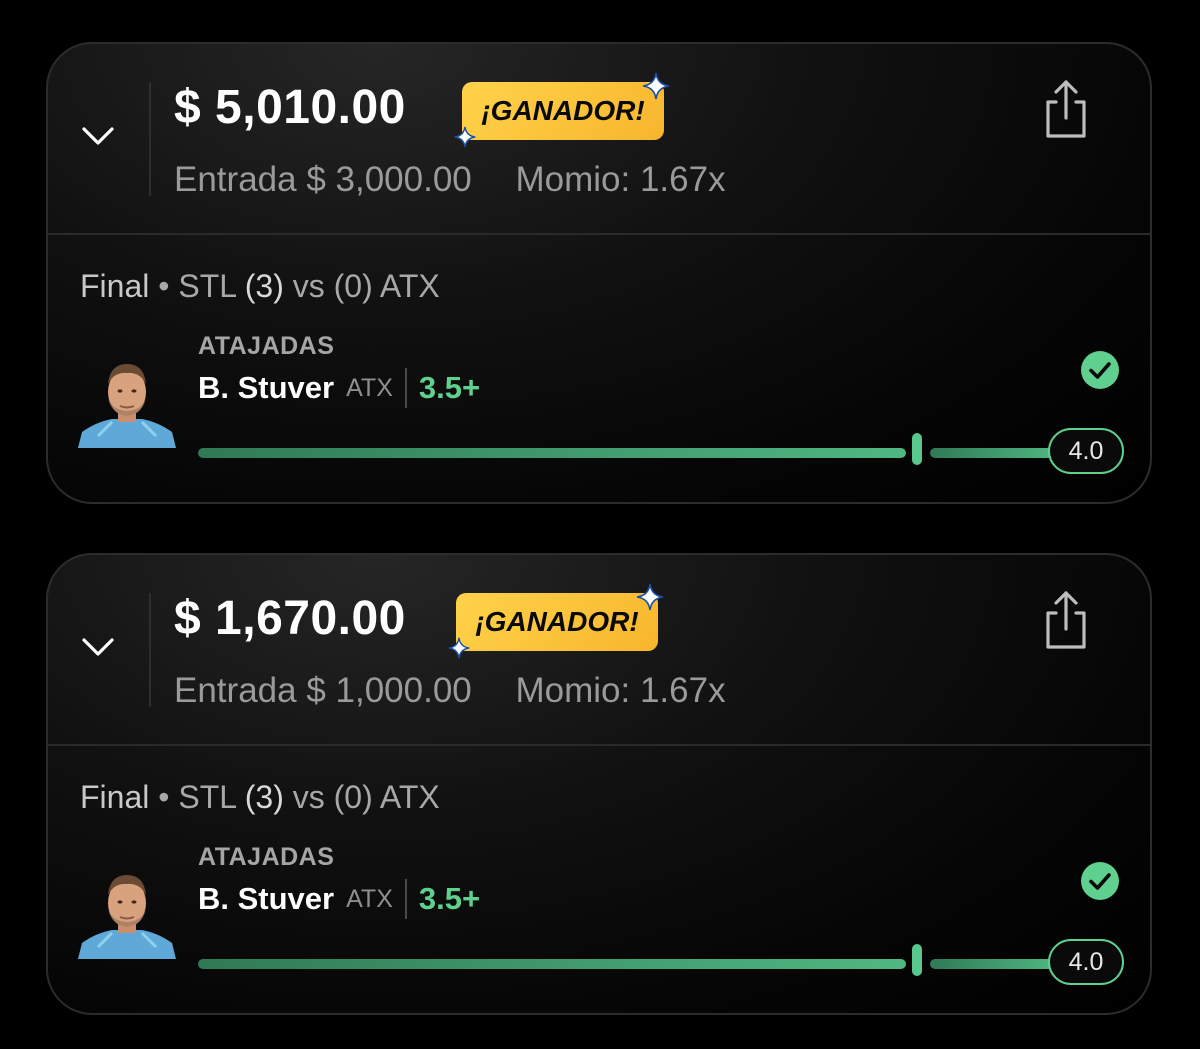  What do you see at coordinates (290, 107) in the screenshot?
I see `payout-amount: $ 5,010.00` at bounding box center [290, 107].